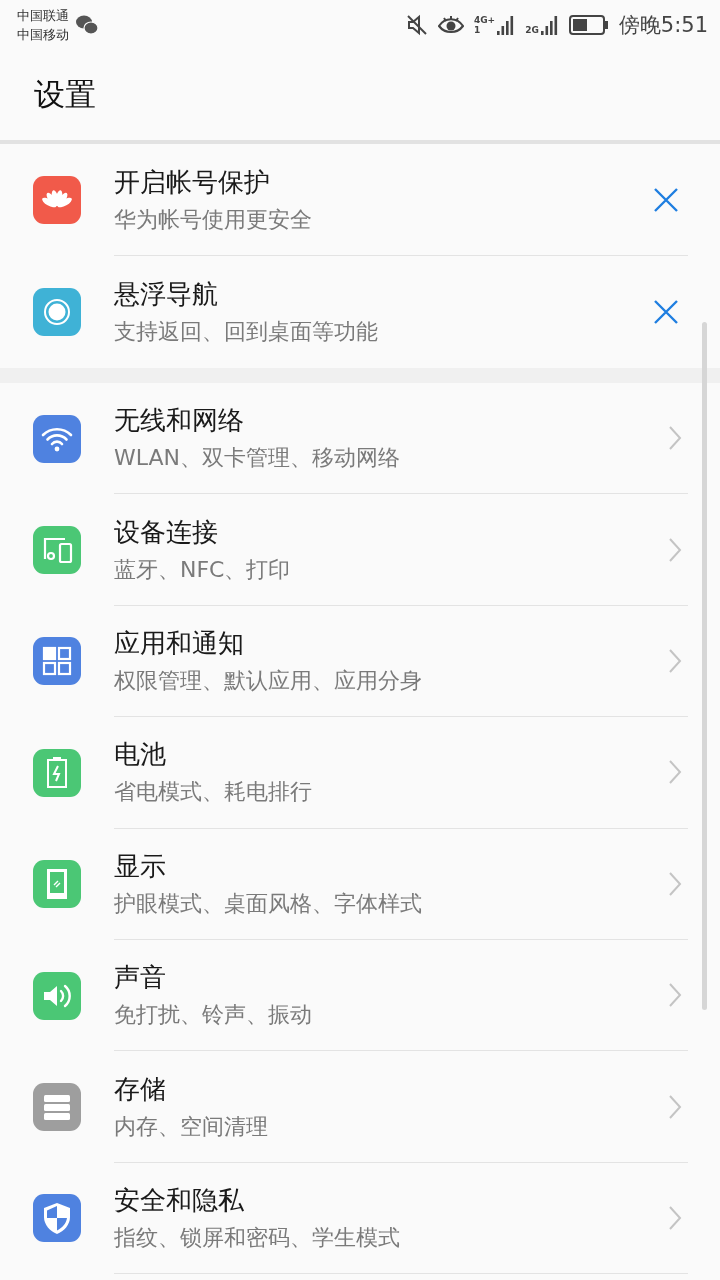 This screenshot has height=1280, width=720. I want to click on network-type: 2G, so click(532, 30).